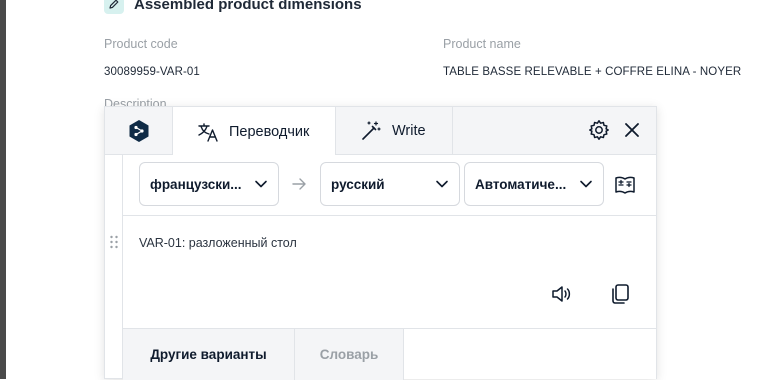  Describe the element at coordinates (349, 354) in the screenshot. I see `tab-dictionary: Словарь` at that location.